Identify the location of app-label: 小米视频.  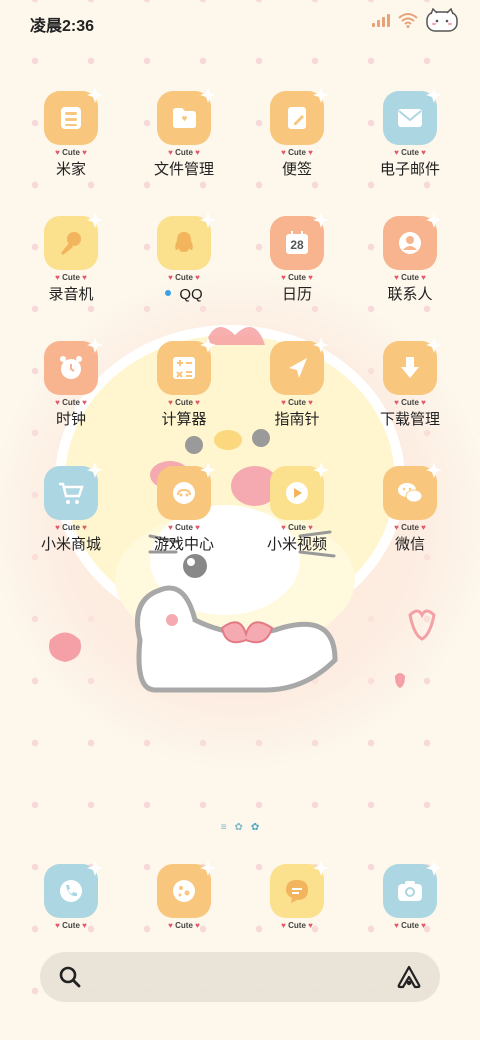
(296, 544).